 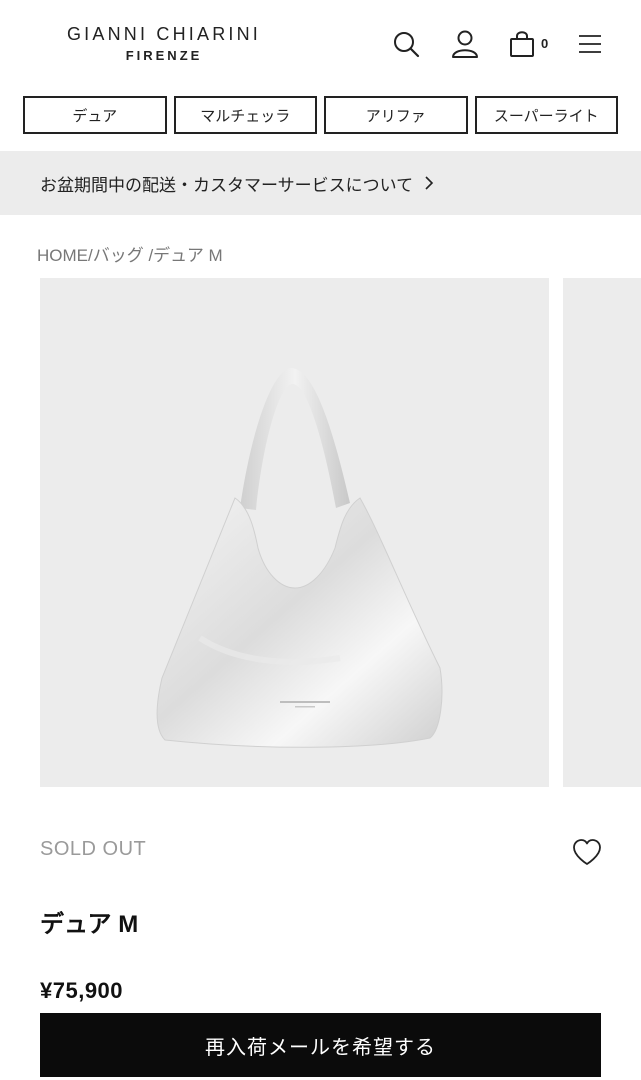 What do you see at coordinates (602, 532) in the screenshot?
I see `product-image-next-preview` at bounding box center [602, 532].